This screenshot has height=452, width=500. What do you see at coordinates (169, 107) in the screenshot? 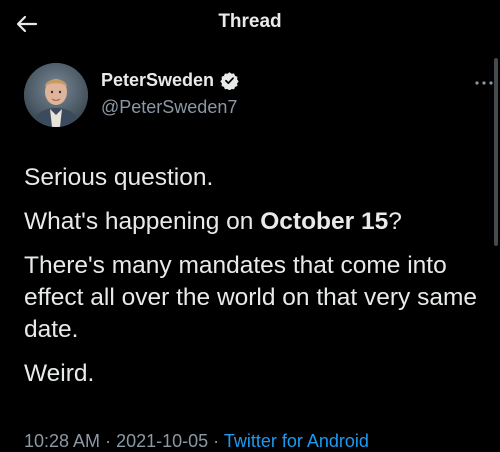
I see `user-handle: @PeterSweden7` at bounding box center [169, 107].